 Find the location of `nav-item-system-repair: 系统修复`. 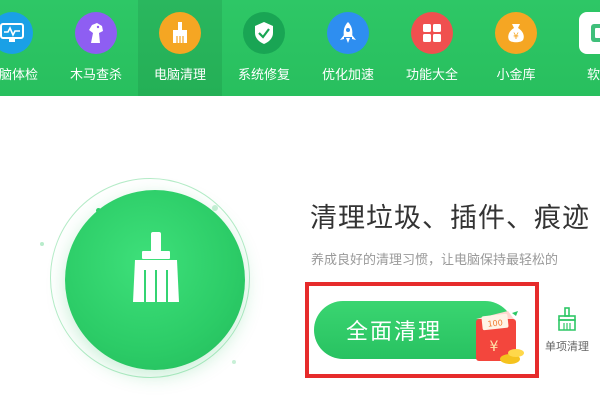

nav-item-system-repair: 系统修复 is located at coordinates (264, 48).